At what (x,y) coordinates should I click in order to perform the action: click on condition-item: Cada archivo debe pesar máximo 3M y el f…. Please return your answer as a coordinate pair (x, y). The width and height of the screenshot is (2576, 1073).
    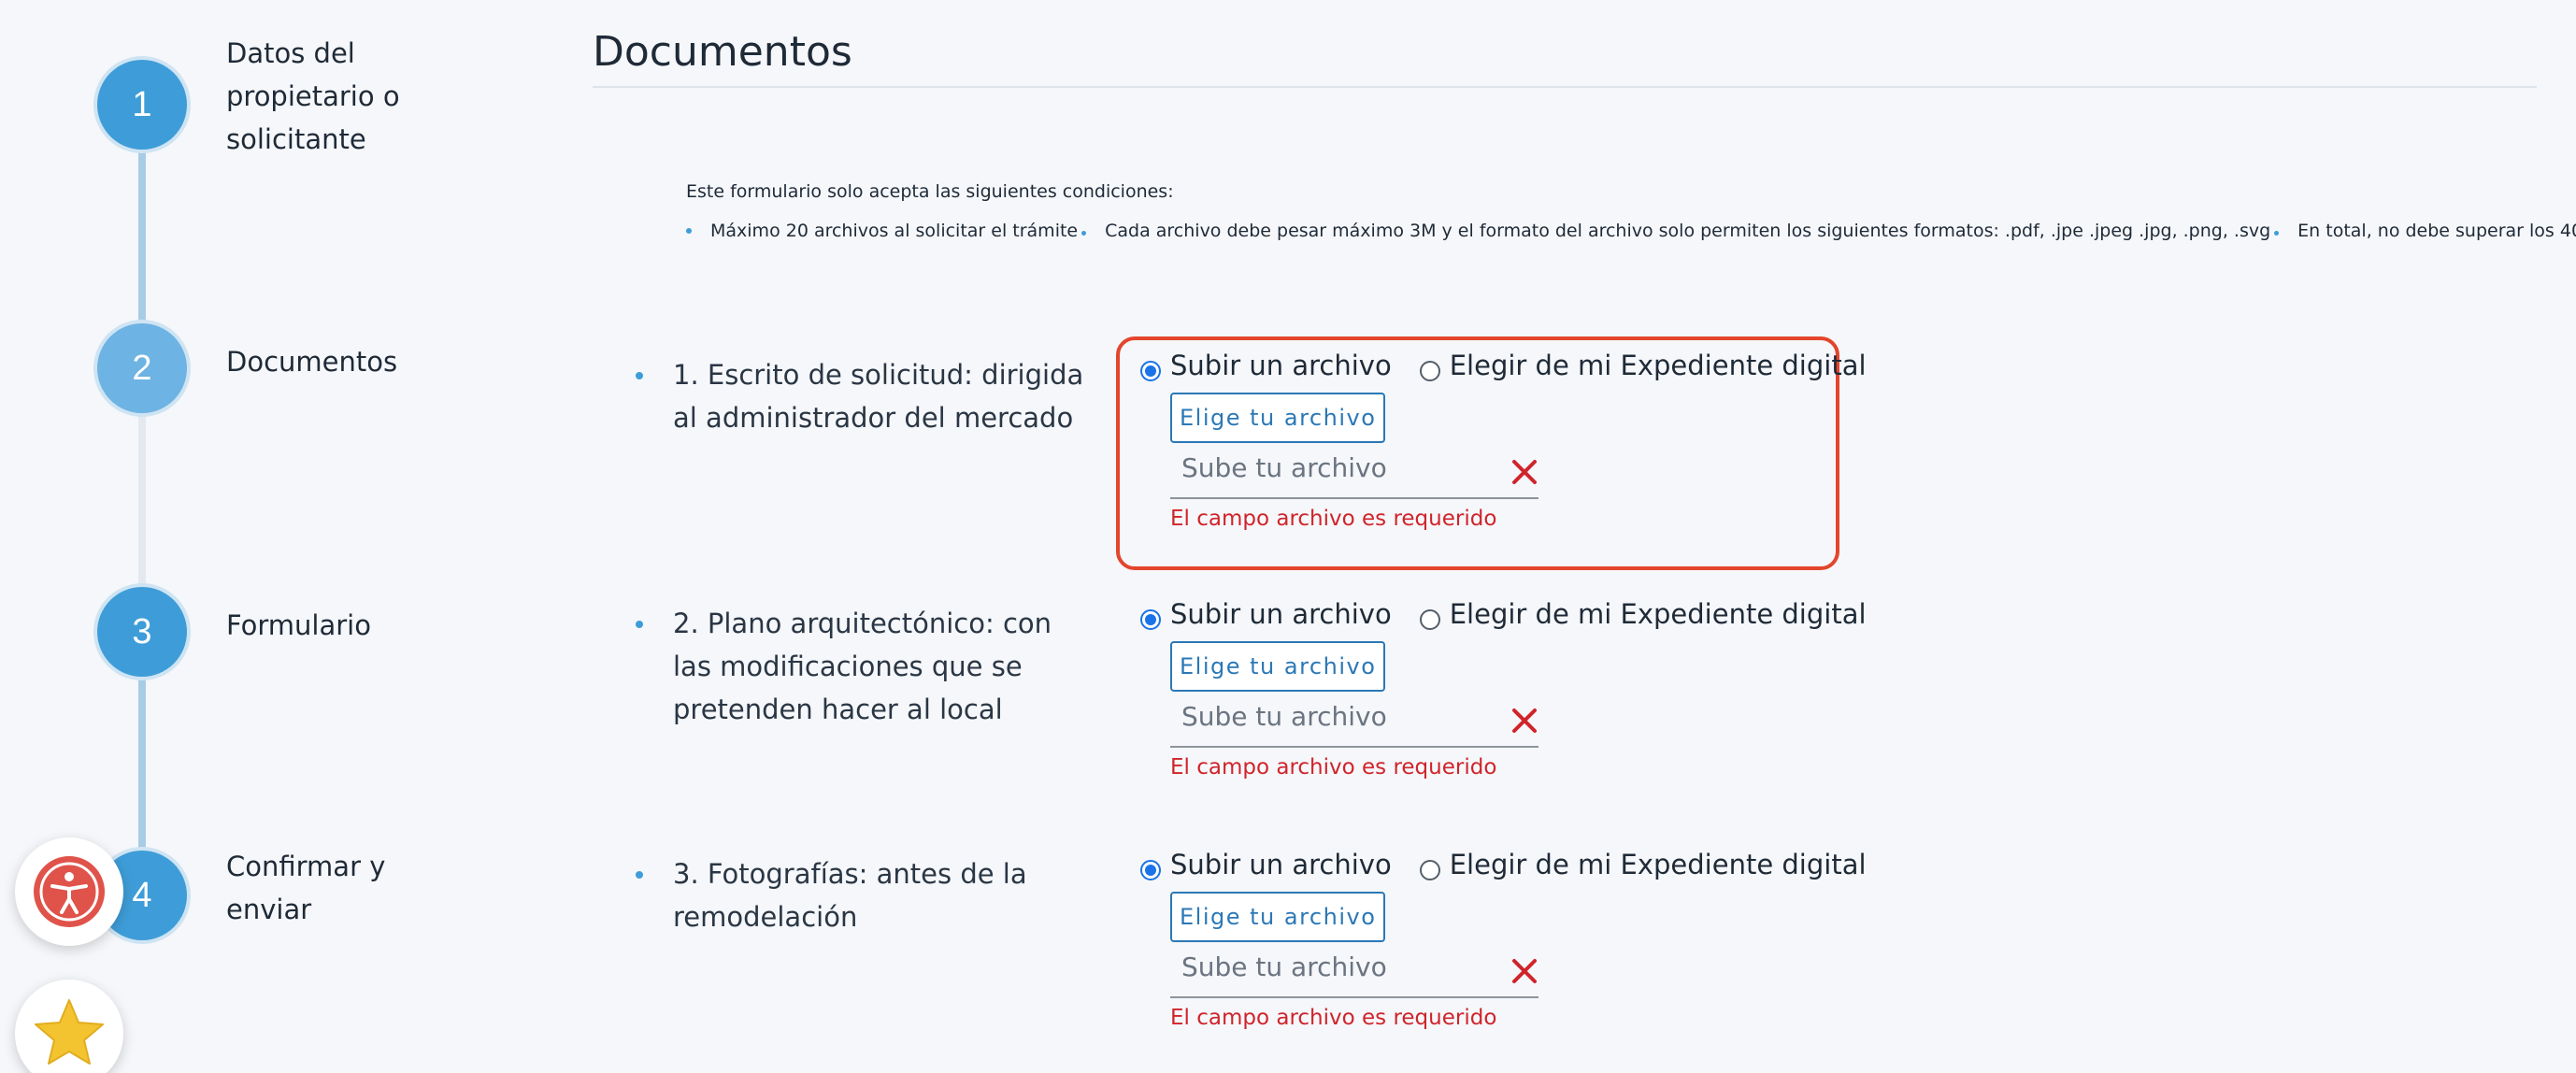
    Looking at the image, I should click on (1688, 231).